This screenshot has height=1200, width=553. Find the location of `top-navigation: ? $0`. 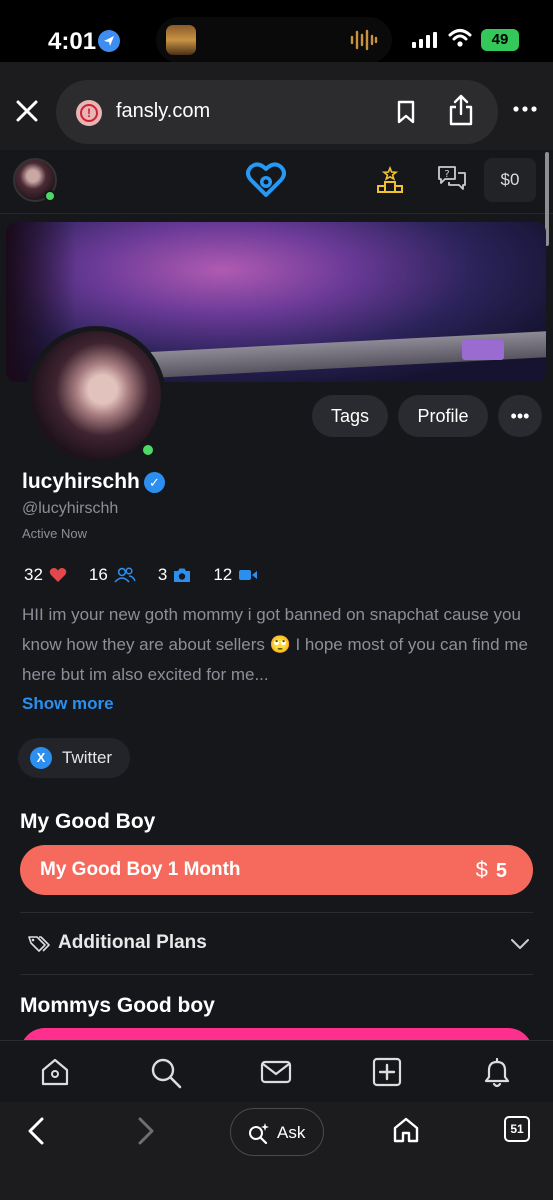

top-navigation: ? $0 is located at coordinates (276, 198).